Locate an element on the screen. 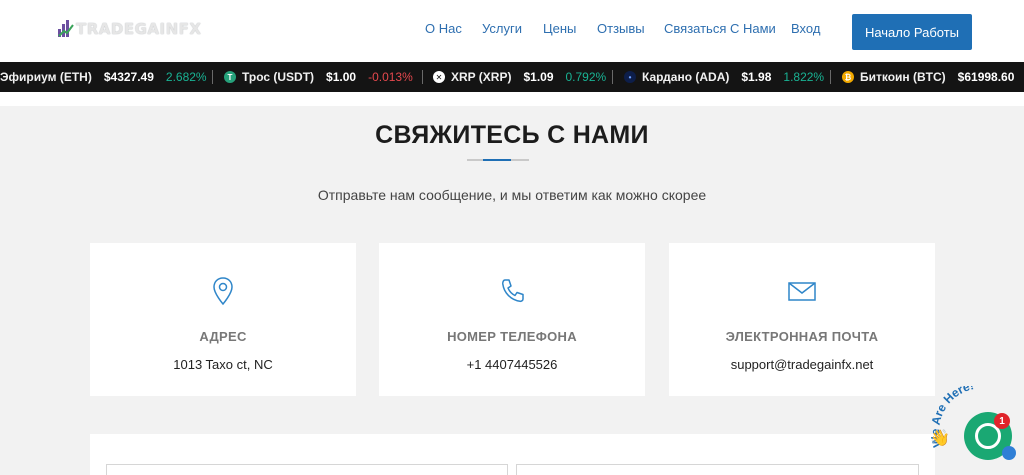 The width and height of the screenshot is (1024, 475). nav-services: Услуги is located at coordinates (502, 28).